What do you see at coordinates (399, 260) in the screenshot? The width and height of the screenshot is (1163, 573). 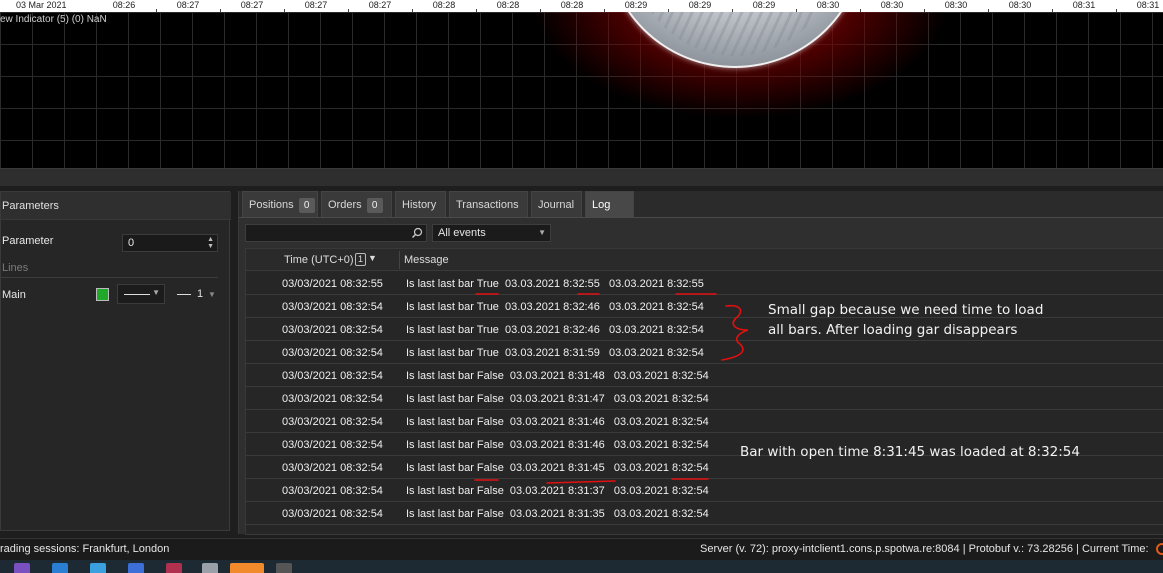 I see `column-divider` at bounding box center [399, 260].